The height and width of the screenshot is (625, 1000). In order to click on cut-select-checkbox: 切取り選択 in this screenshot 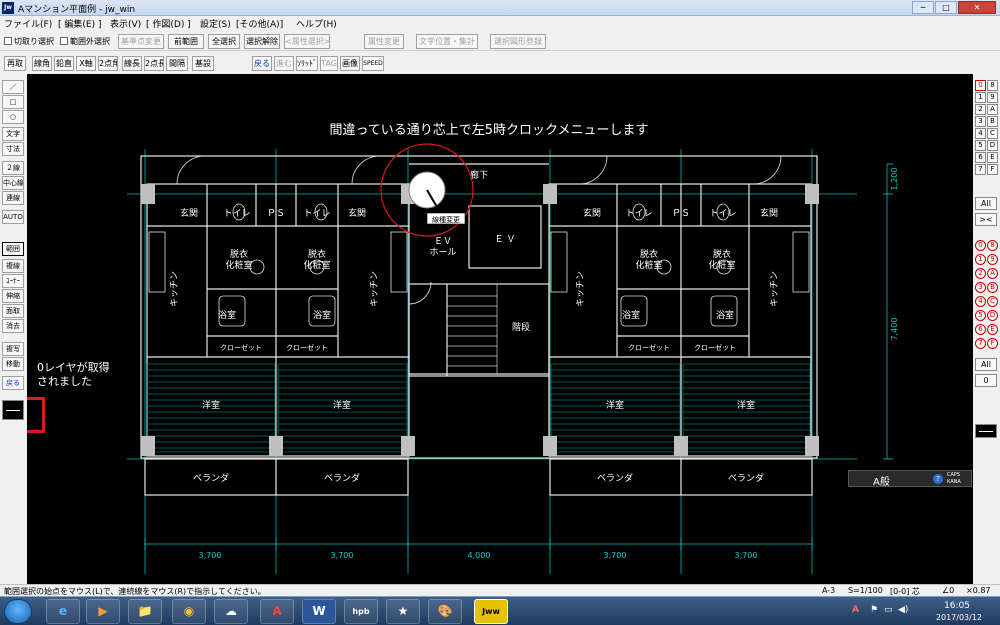, I will do `click(29, 41)`.